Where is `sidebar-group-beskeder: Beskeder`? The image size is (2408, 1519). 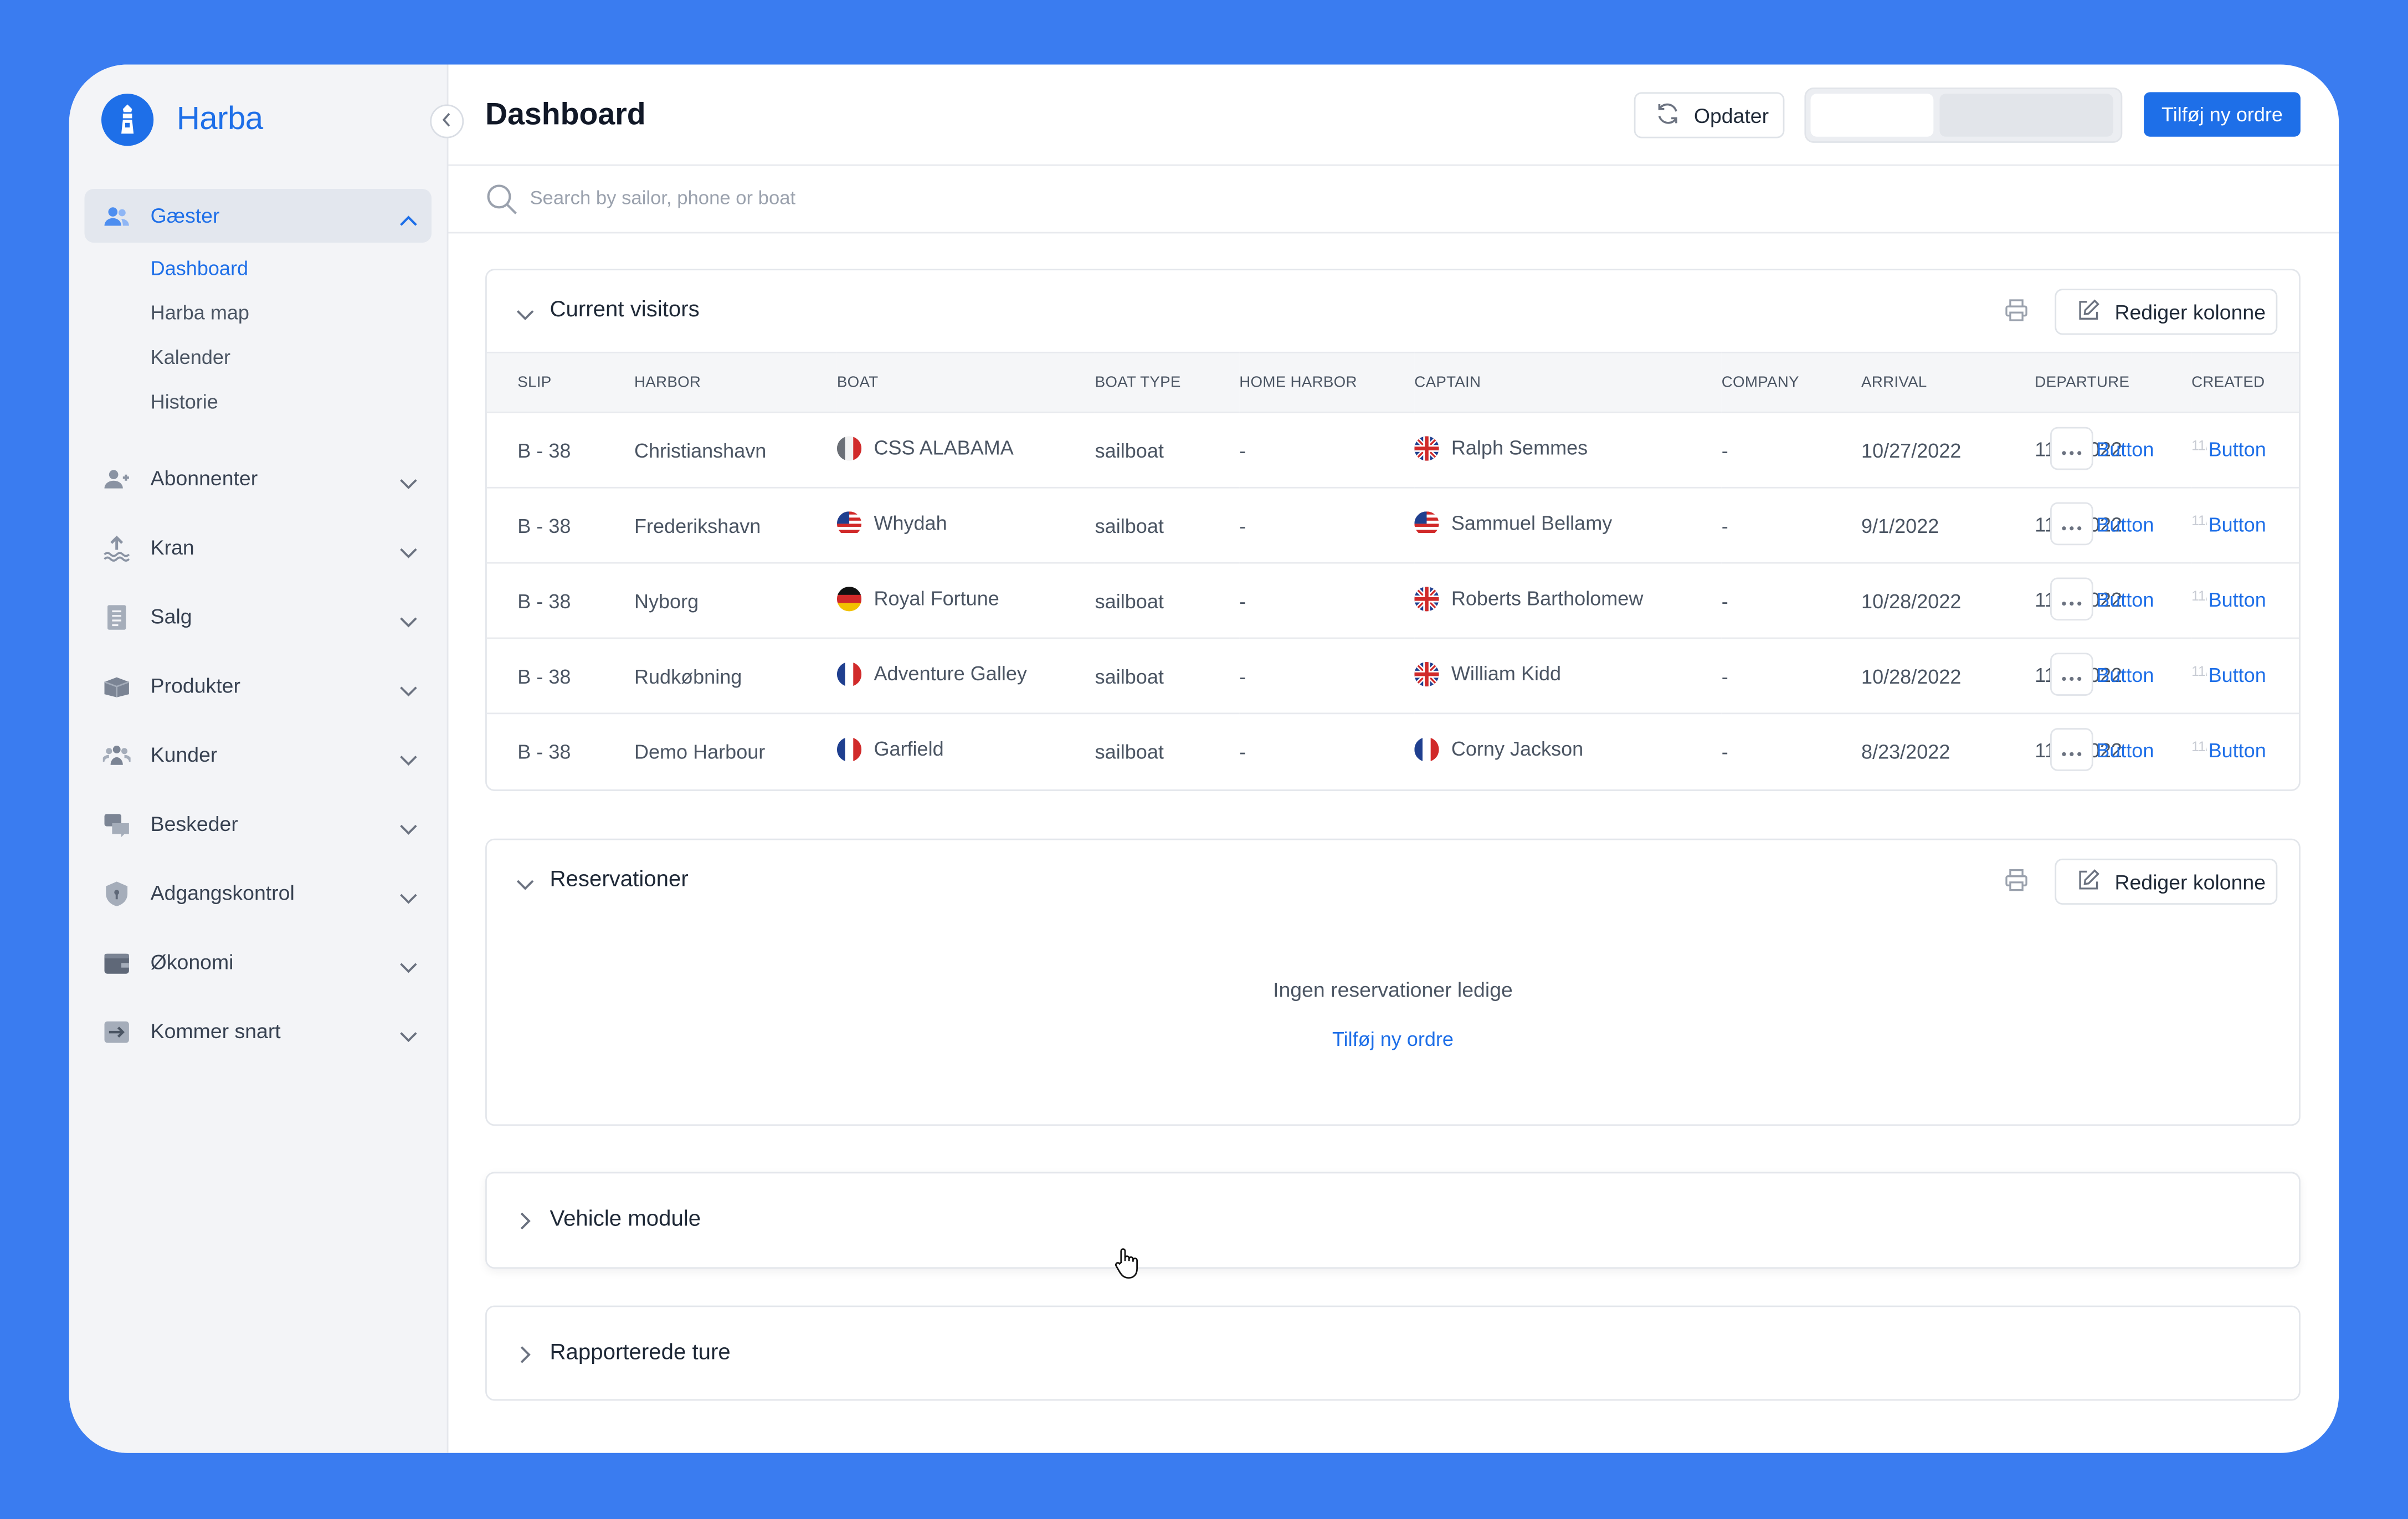 sidebar-group-beskeder: Beskeder is located at coordinates (258, 824).